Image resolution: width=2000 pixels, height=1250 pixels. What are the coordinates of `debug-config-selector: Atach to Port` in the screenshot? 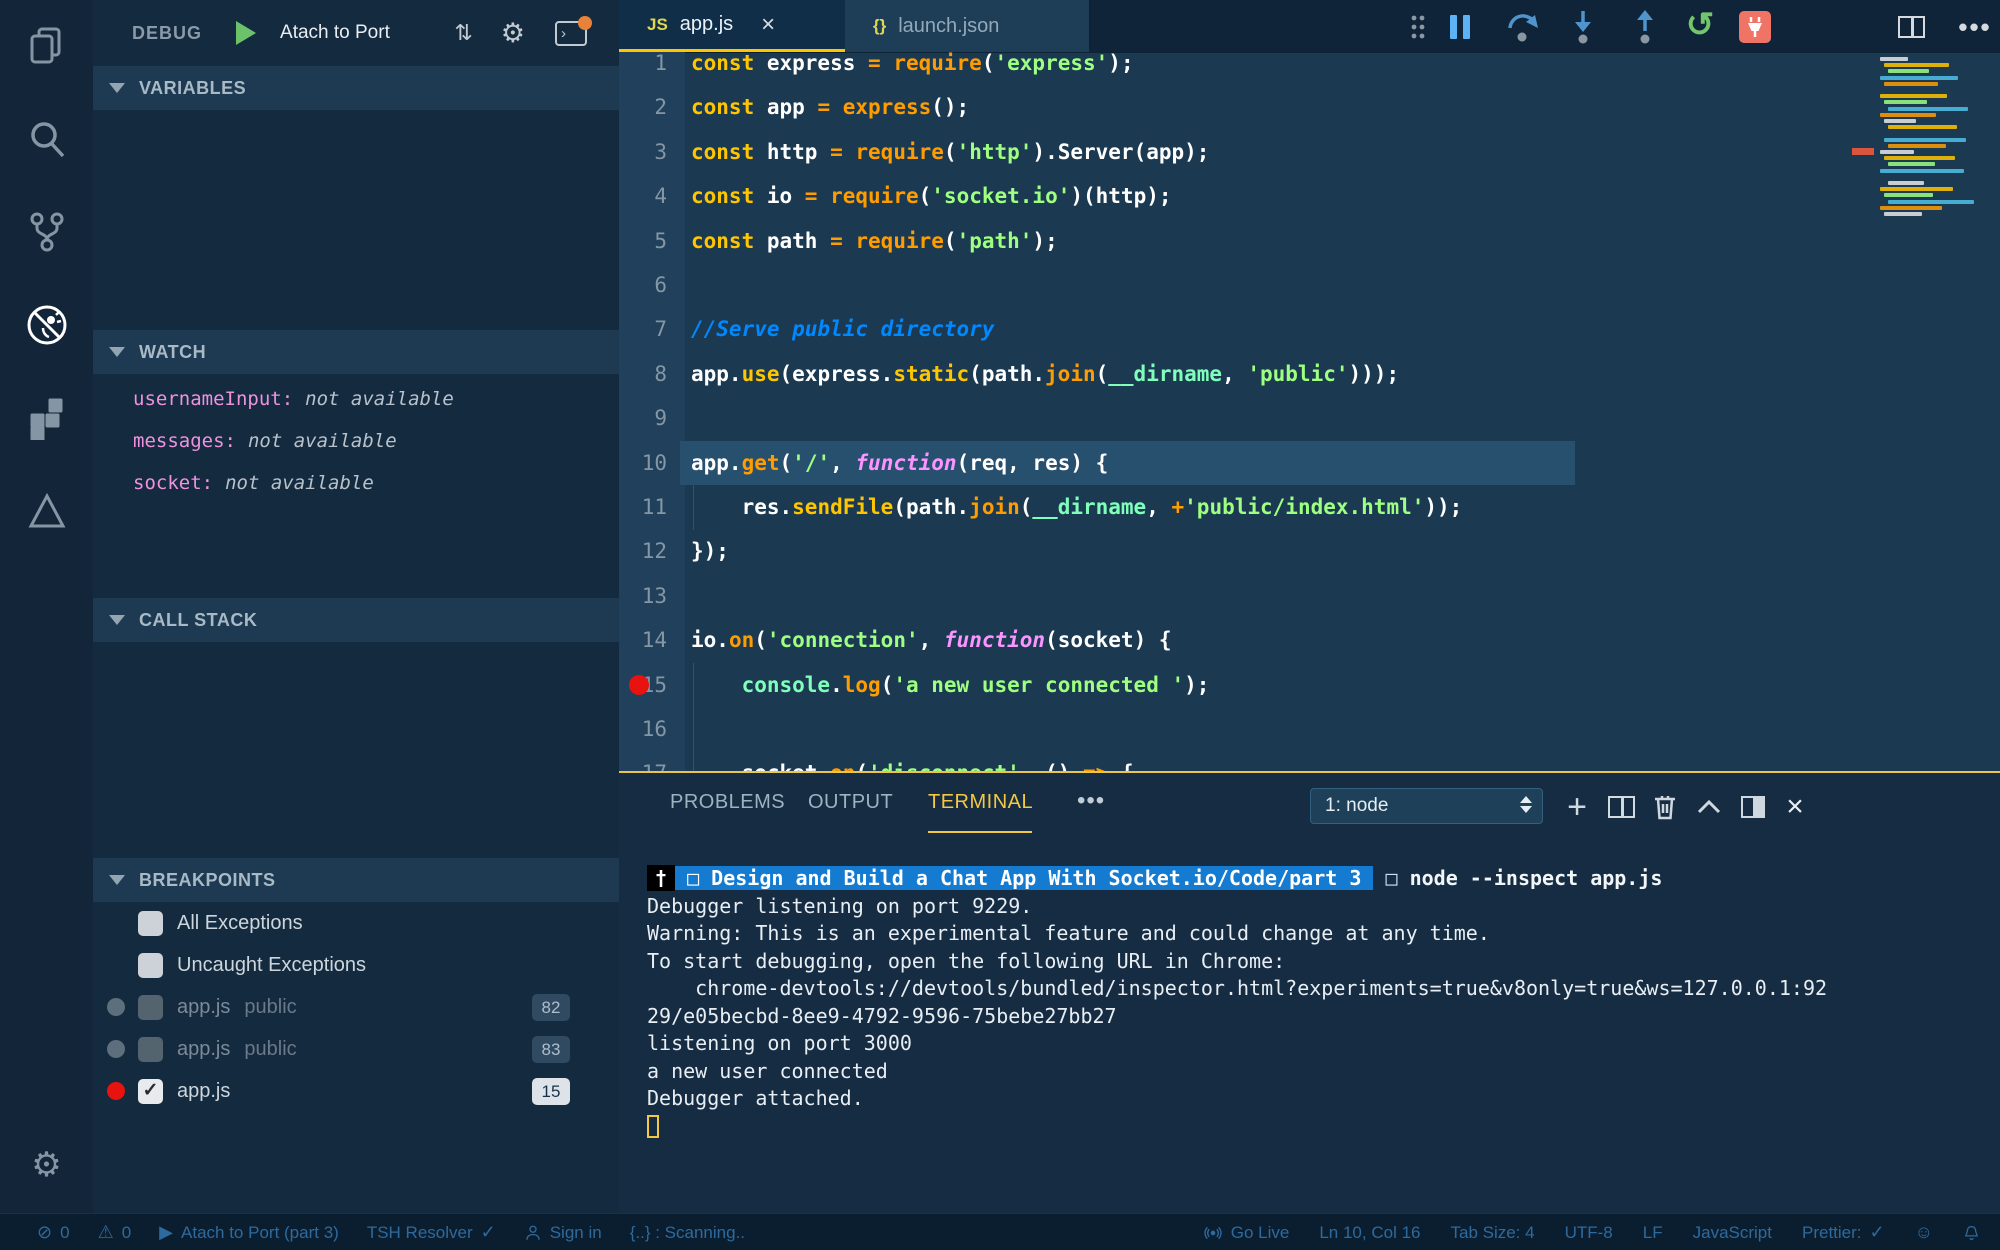 It's located at (335, 33).